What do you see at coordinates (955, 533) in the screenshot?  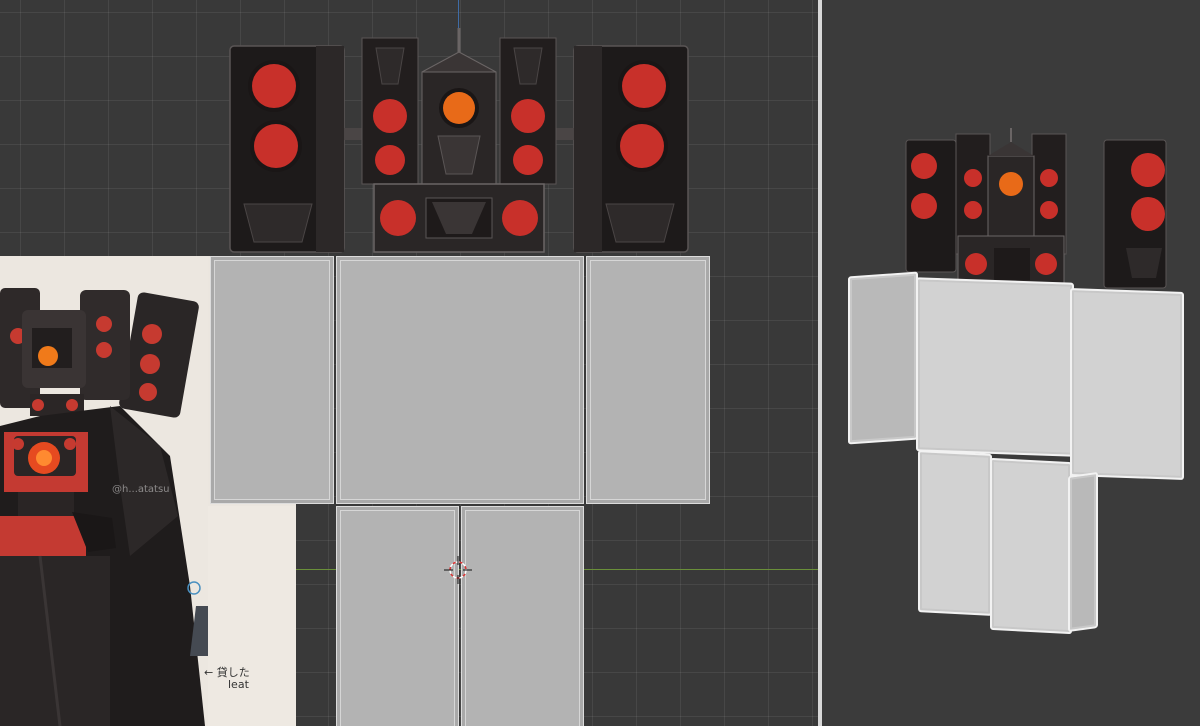 I see `left-leg-3d` at bounding box center [955, 533].